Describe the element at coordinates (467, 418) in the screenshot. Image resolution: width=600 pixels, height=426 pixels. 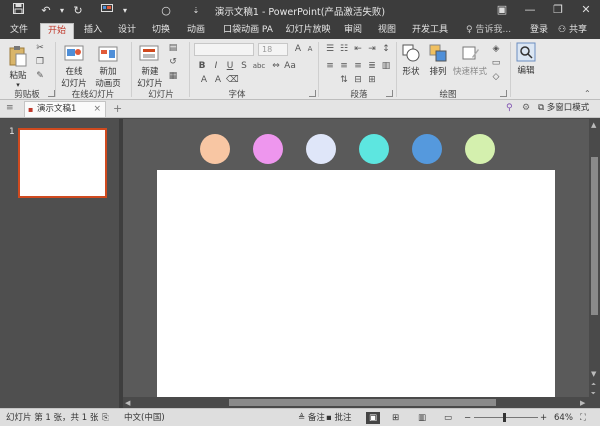
I see `zoom-out-icon: −` at that location.